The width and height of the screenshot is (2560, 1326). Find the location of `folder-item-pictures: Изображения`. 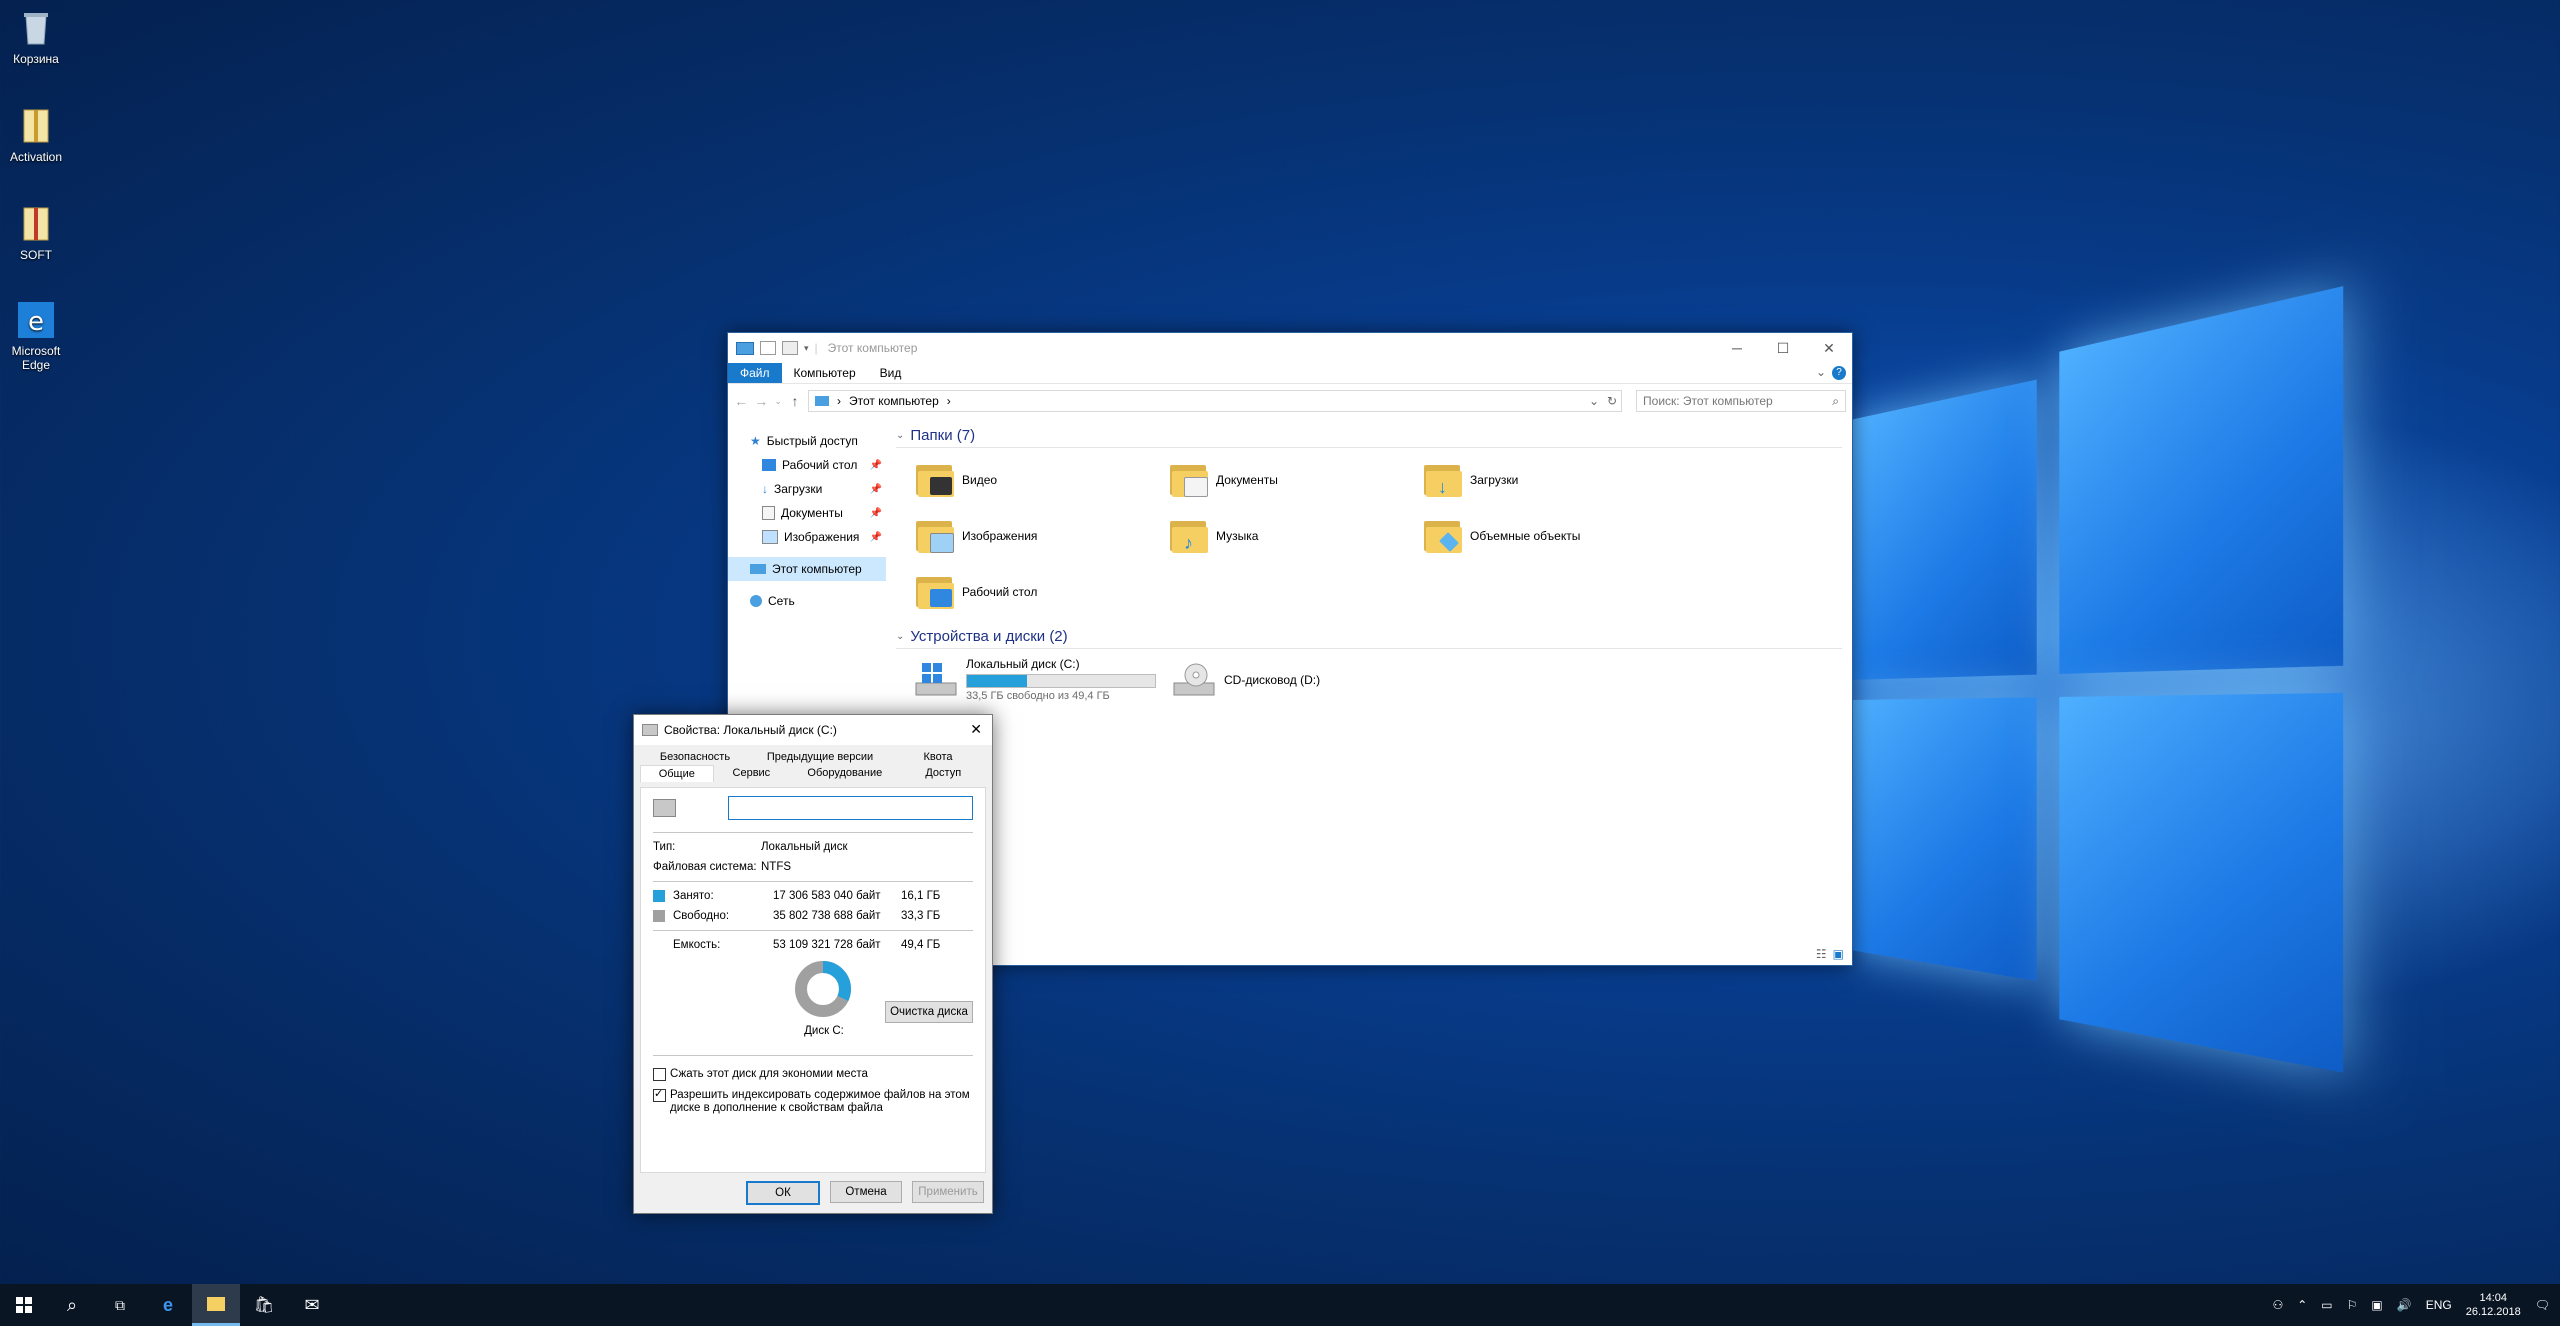

folder-item-pictures: Изображения is located at coordinates (1043, 536).